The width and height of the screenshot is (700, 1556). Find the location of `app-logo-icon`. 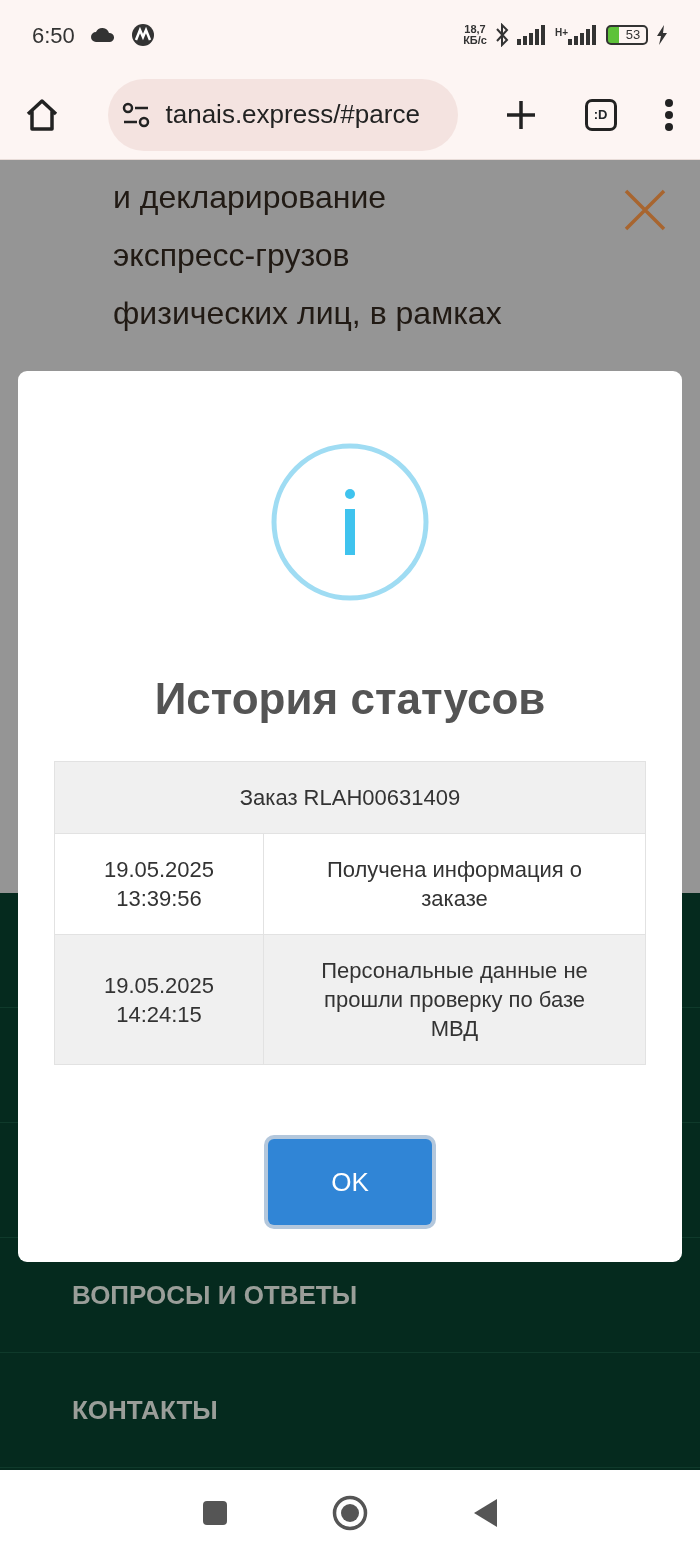

app-logo-icon is located at coordinates (142, 35).